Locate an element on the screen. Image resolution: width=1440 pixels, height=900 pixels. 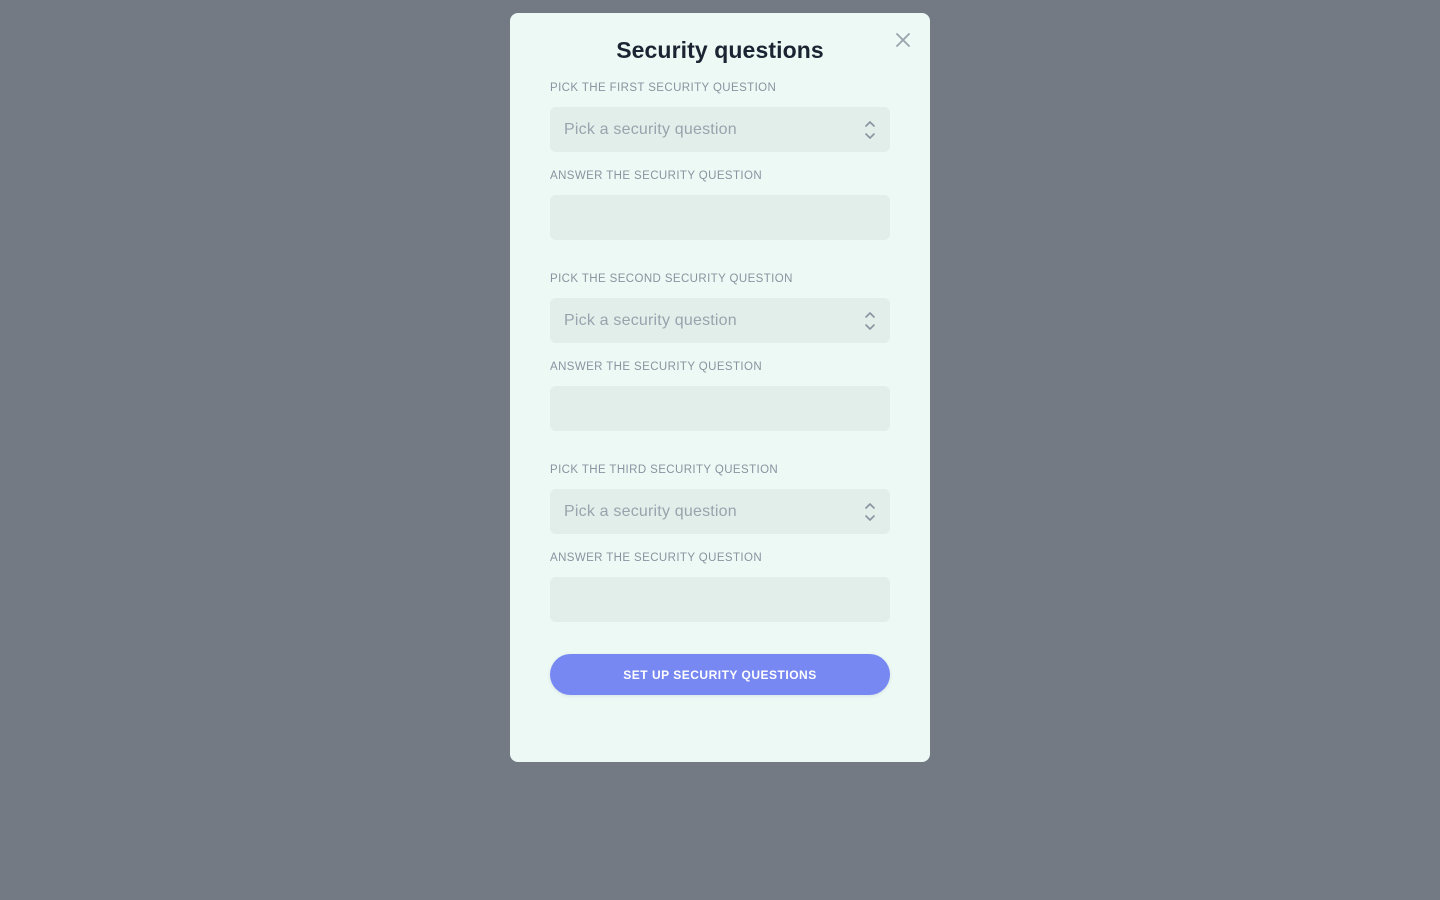
question-label-1: Pick the first security question is located at coordinates (663, 88).